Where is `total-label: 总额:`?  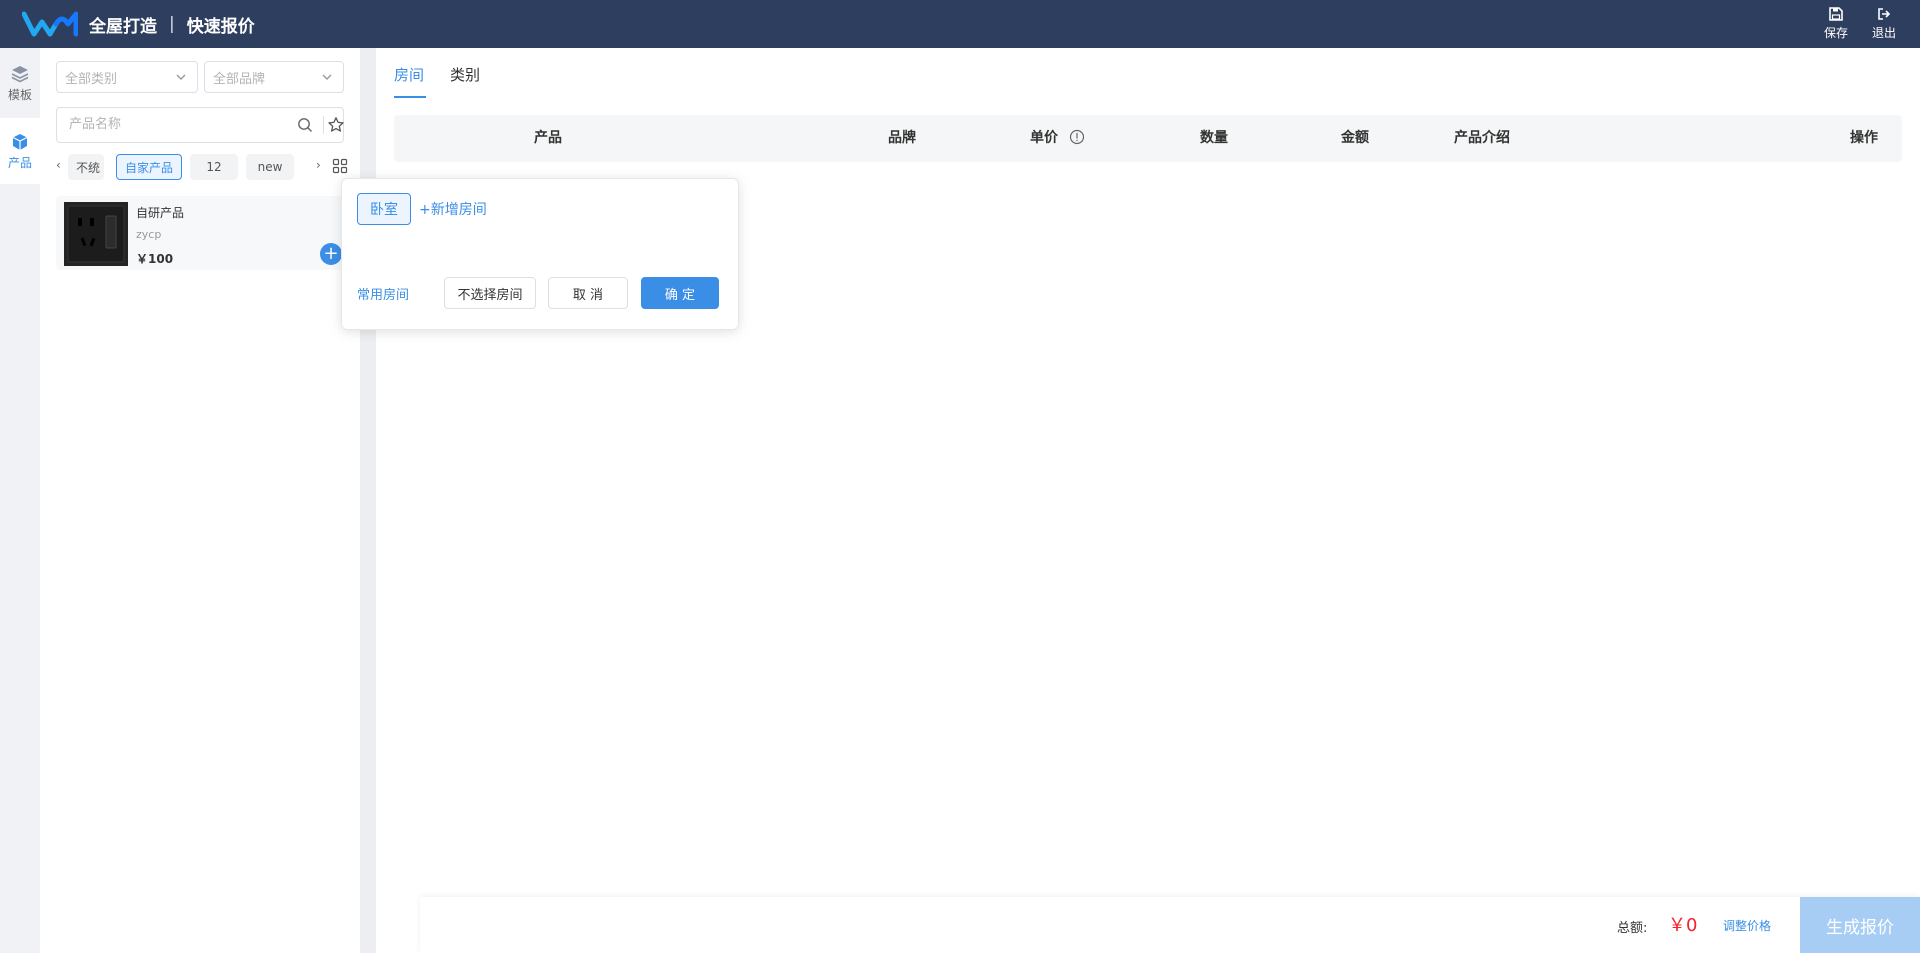
total-label: 总额: is located at coordinates (1632, 928).